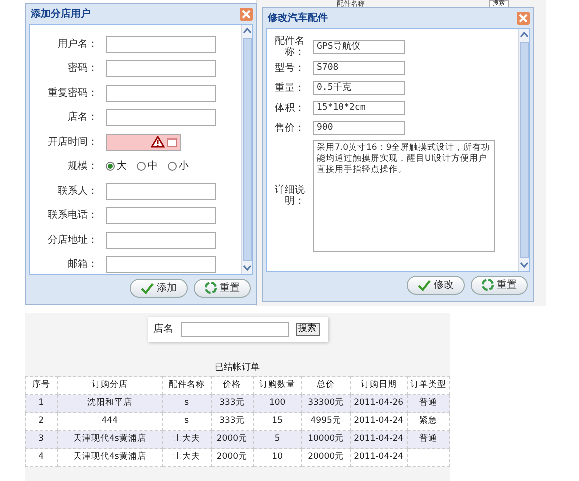 This screenshot has width=579, height=481. I want to click on table-cell: 1, so click(42, 403).